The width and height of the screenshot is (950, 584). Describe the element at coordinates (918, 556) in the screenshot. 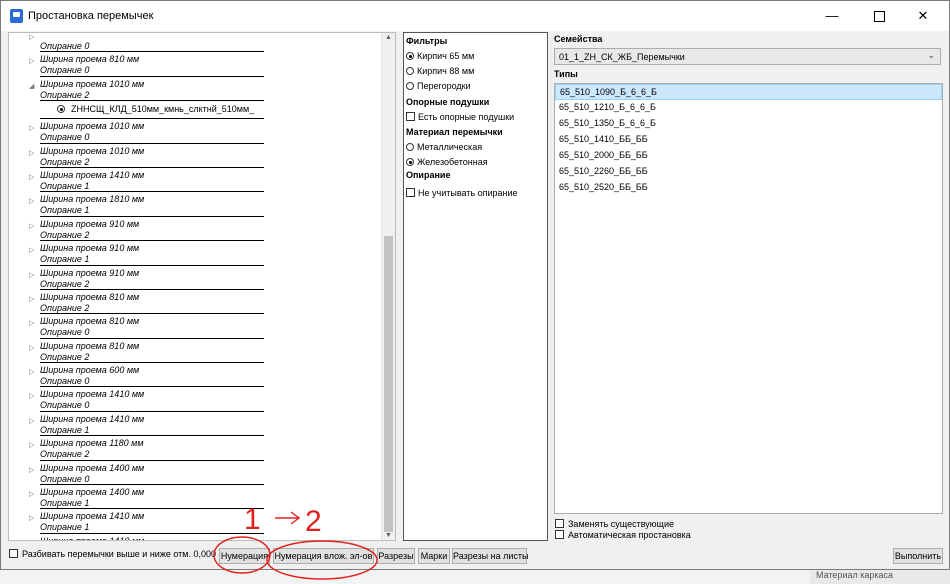

I see `execute-button: Выполнить` at that location.